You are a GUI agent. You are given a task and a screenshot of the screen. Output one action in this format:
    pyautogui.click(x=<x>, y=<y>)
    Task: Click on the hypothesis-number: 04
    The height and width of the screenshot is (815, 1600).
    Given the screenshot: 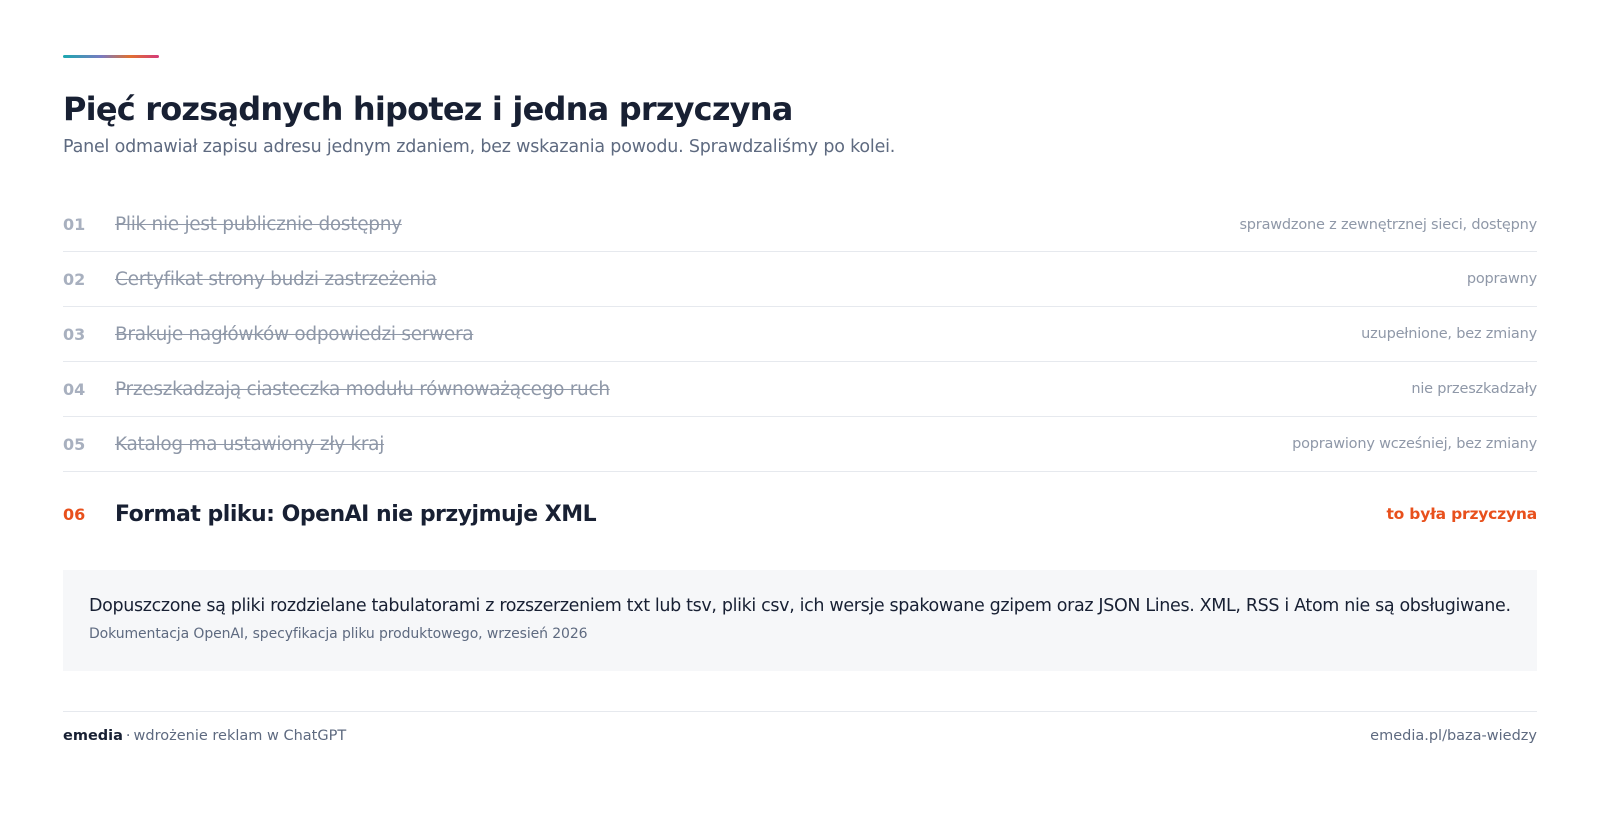 What is the action you would take?
    pyautogui.click(x=74, y=389)
    